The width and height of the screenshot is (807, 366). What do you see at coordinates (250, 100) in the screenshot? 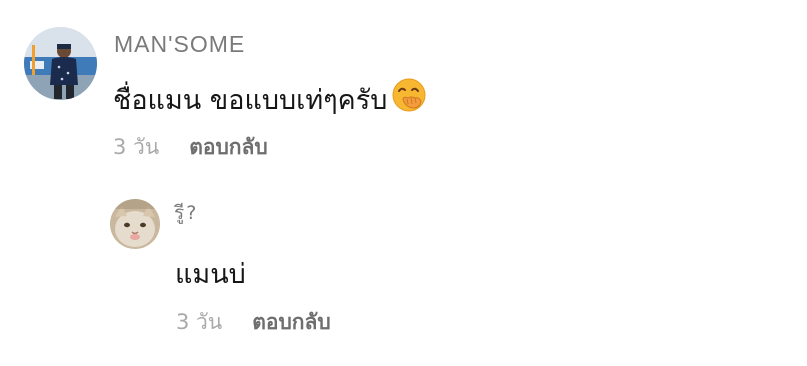
I see `comment-text-content: ชื่อแมน ขอแบบเท่ๆครับ` at bounding box center [250, 100].